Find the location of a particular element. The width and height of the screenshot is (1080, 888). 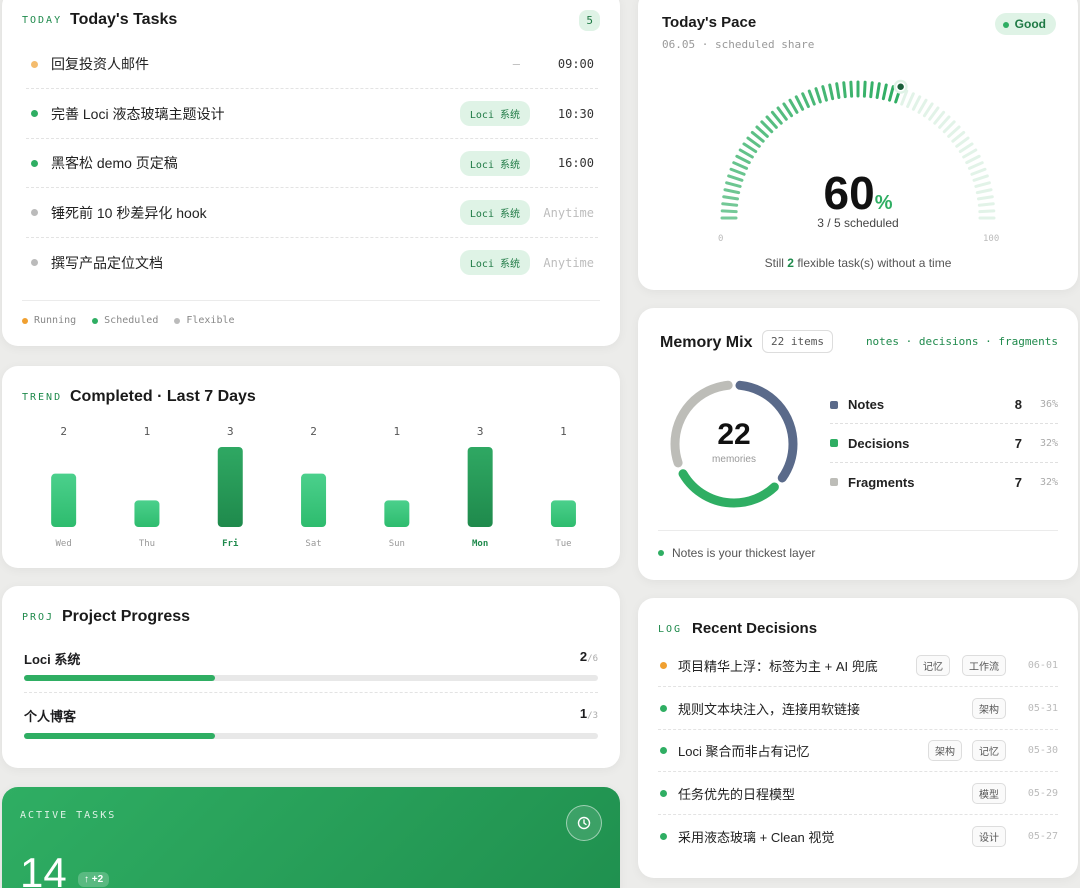

trend-x-label: Sun is located at coordinates (397, 544).